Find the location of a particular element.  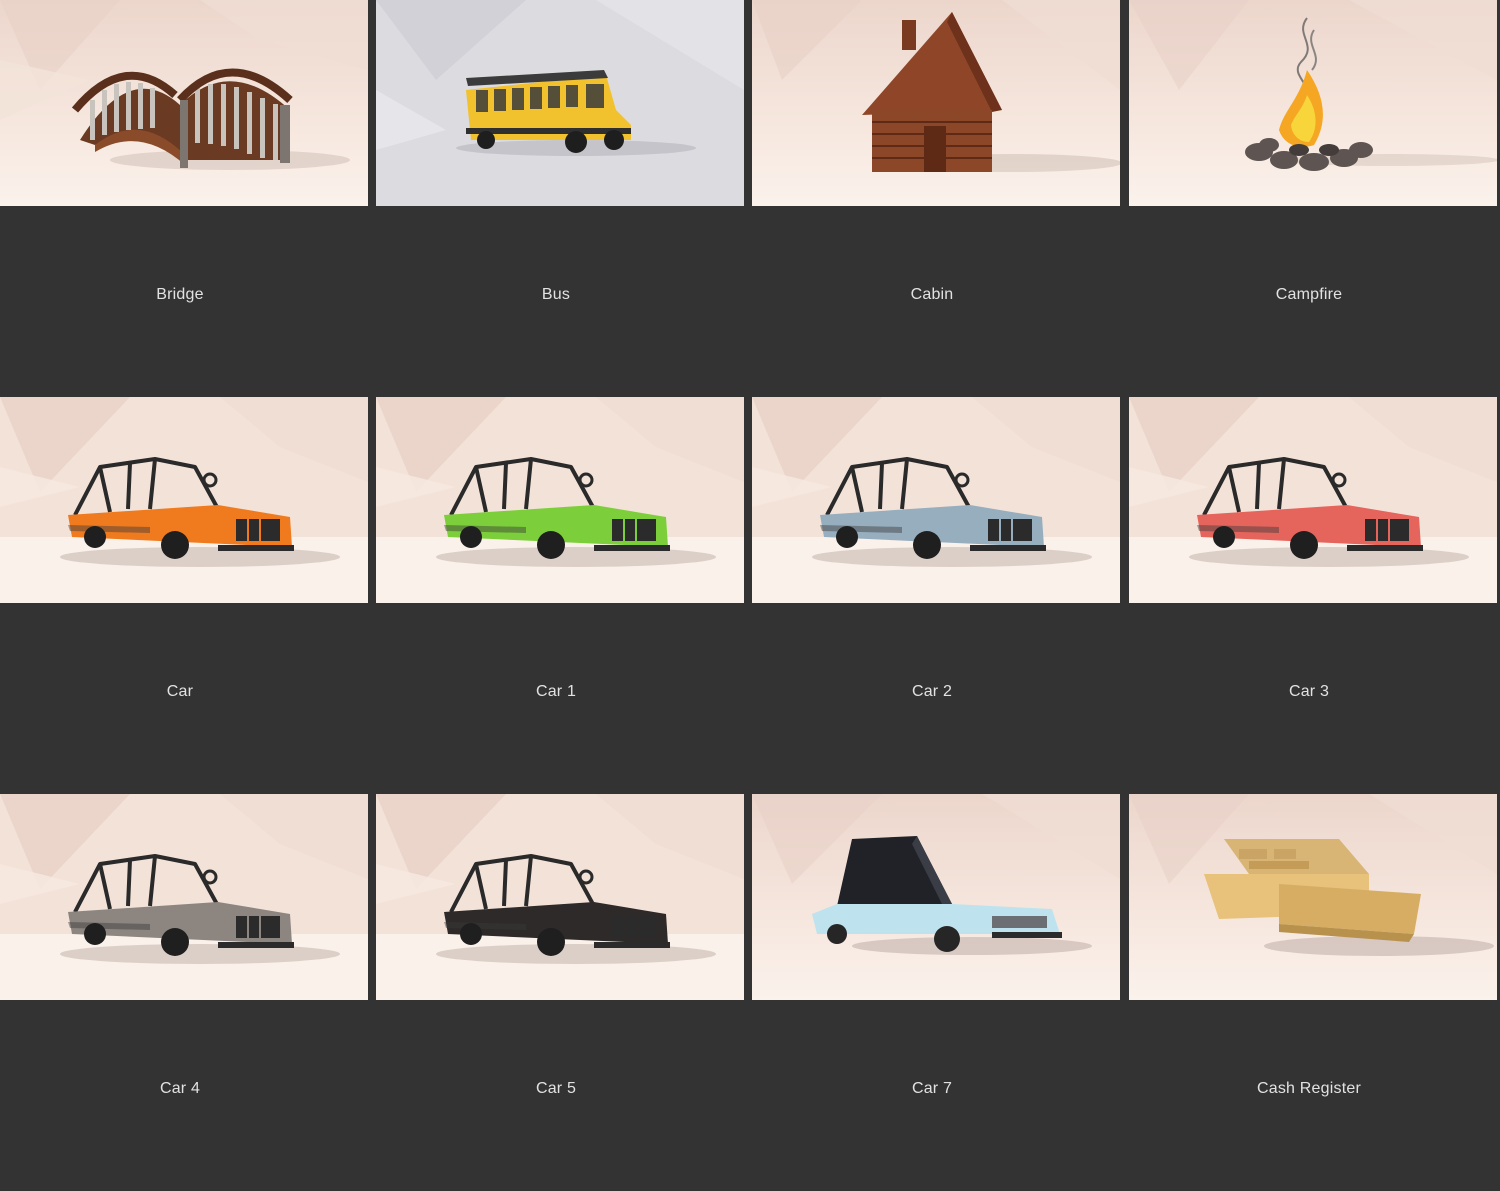

car-3-preview is located at coordinates (1313, 500).